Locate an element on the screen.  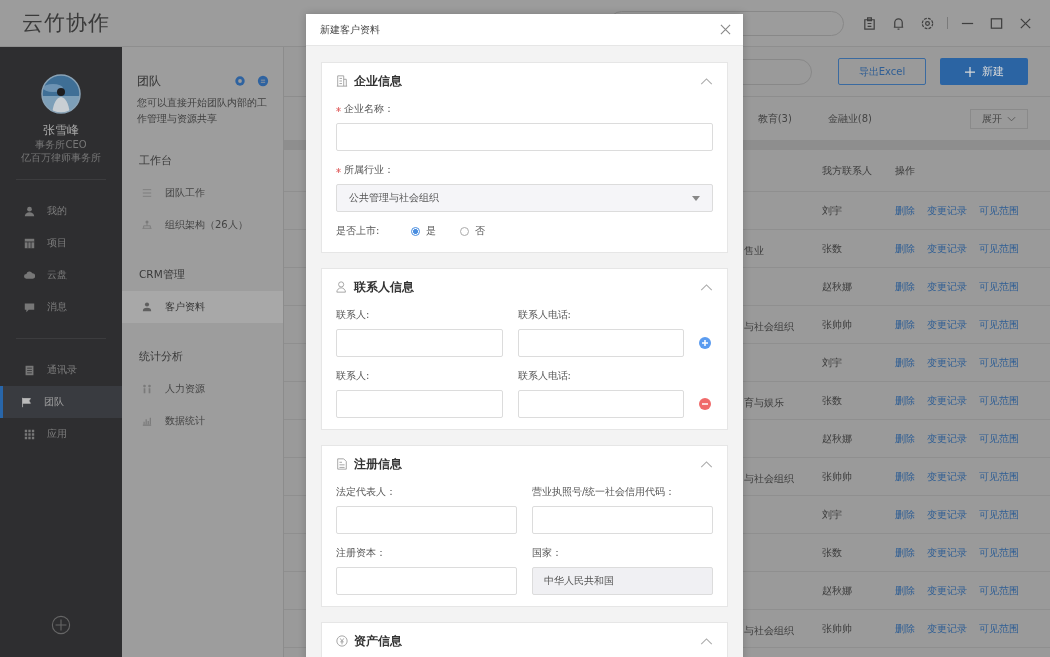
nav-item: 项目 is located at coordinates (61, 243).